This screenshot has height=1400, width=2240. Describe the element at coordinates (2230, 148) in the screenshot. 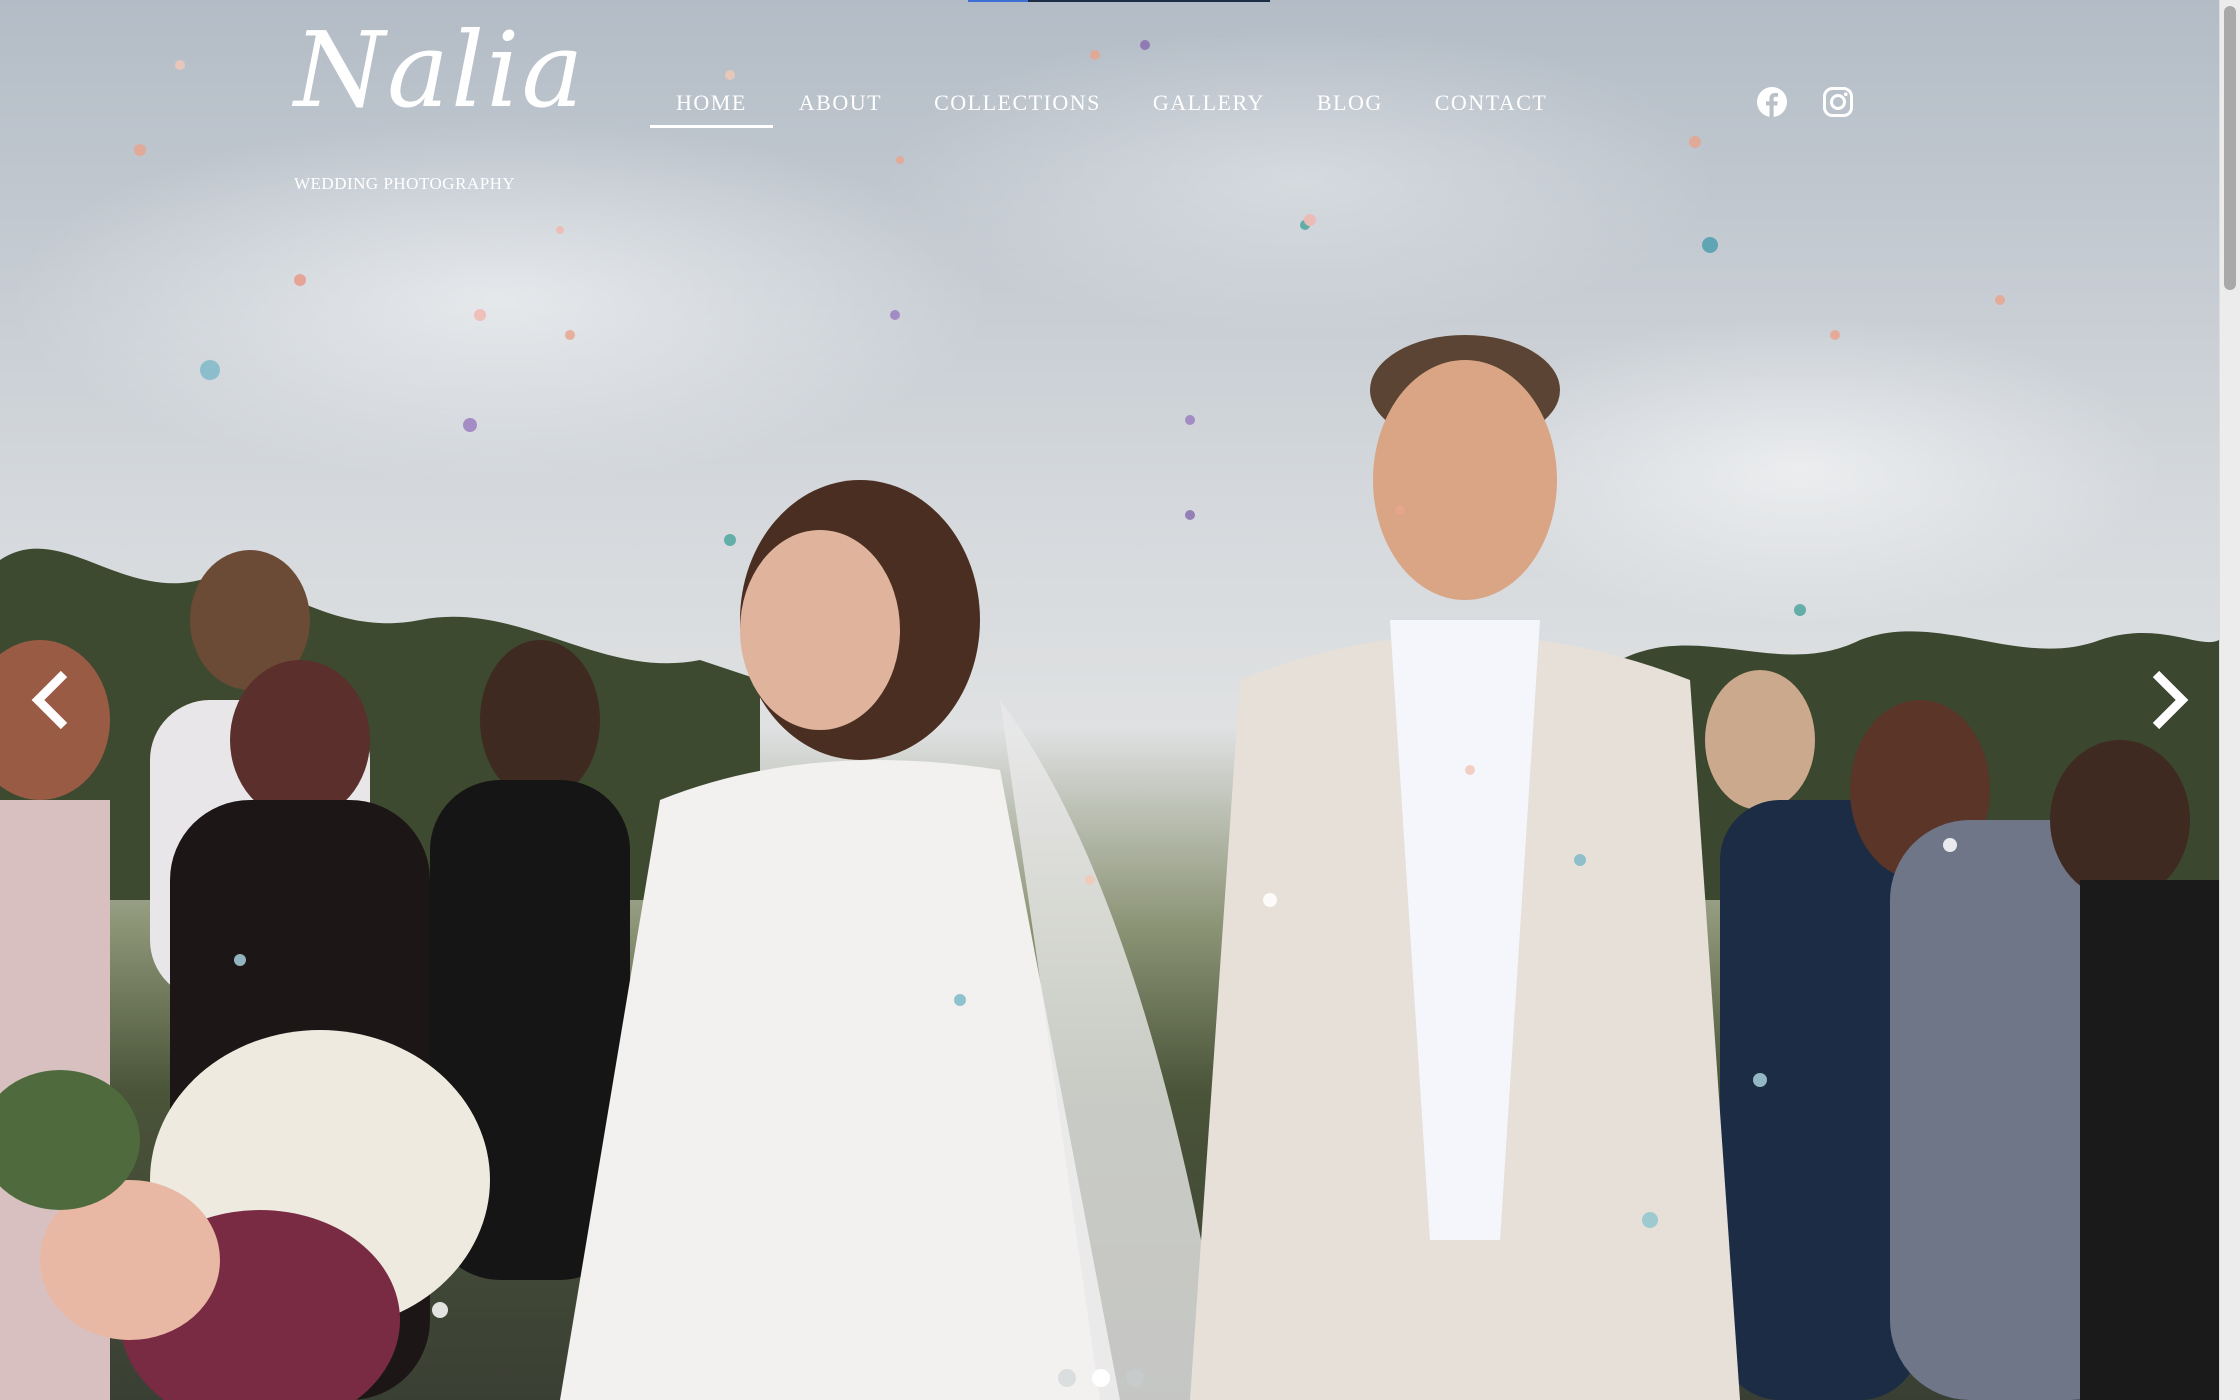

I see `scrollbar-thumb` at that location.